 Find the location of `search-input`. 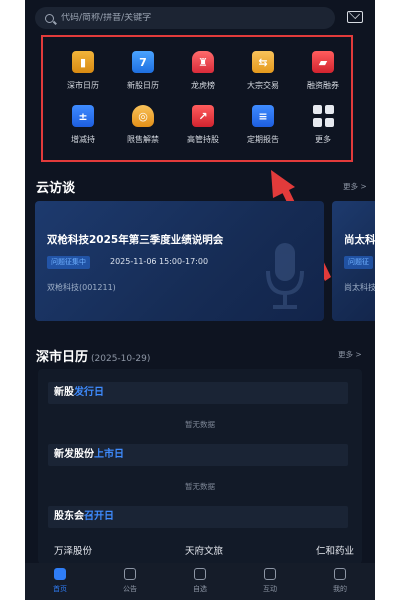

search-input is located at coordinates (186, 18).